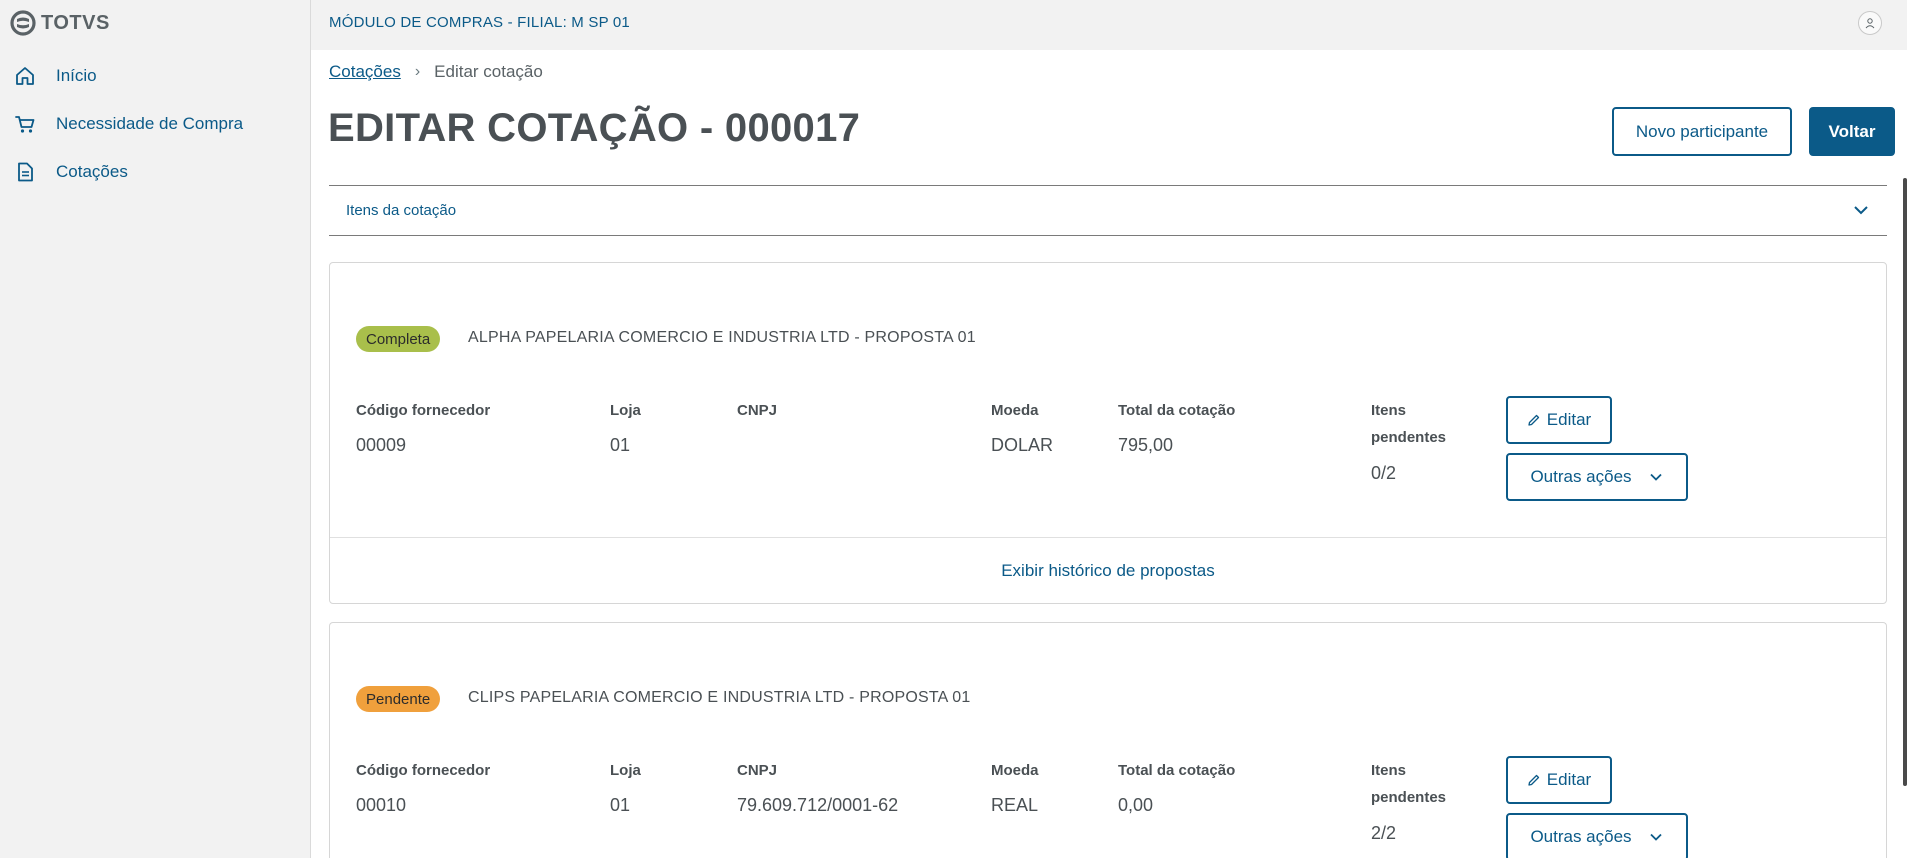 This screenshot has height=858, width=1907. I want to click on scrollbar, so click(1905, 482).